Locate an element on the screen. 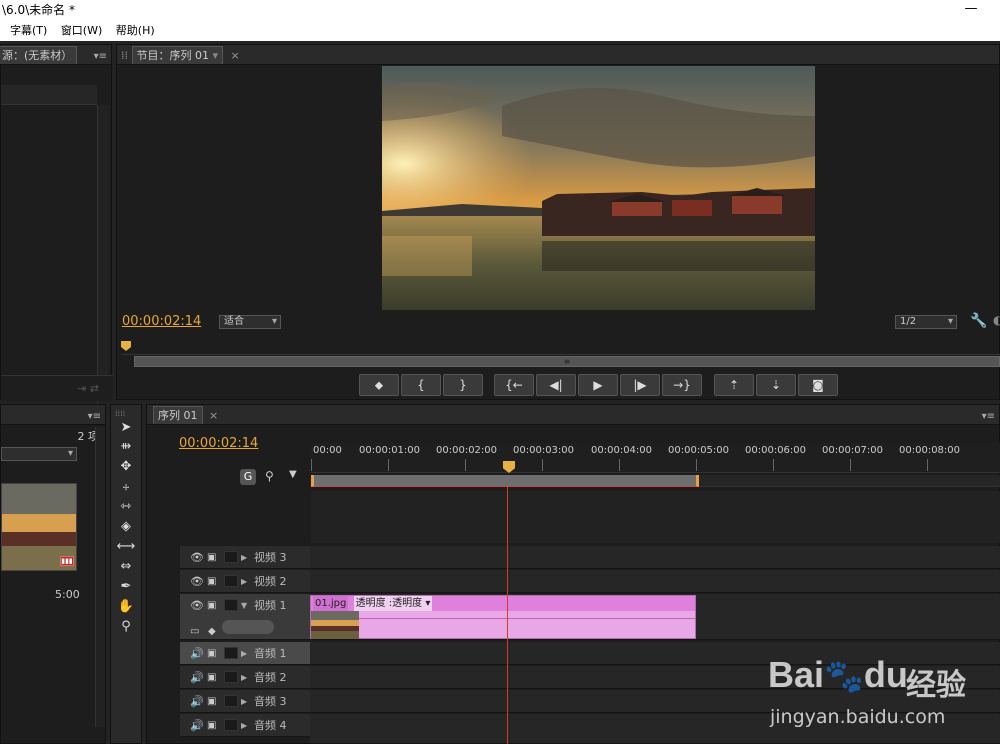 The height and width of the screenshot is (744, 1000). hand-tool-icon: ✋ is located at coordinates (126, 607).